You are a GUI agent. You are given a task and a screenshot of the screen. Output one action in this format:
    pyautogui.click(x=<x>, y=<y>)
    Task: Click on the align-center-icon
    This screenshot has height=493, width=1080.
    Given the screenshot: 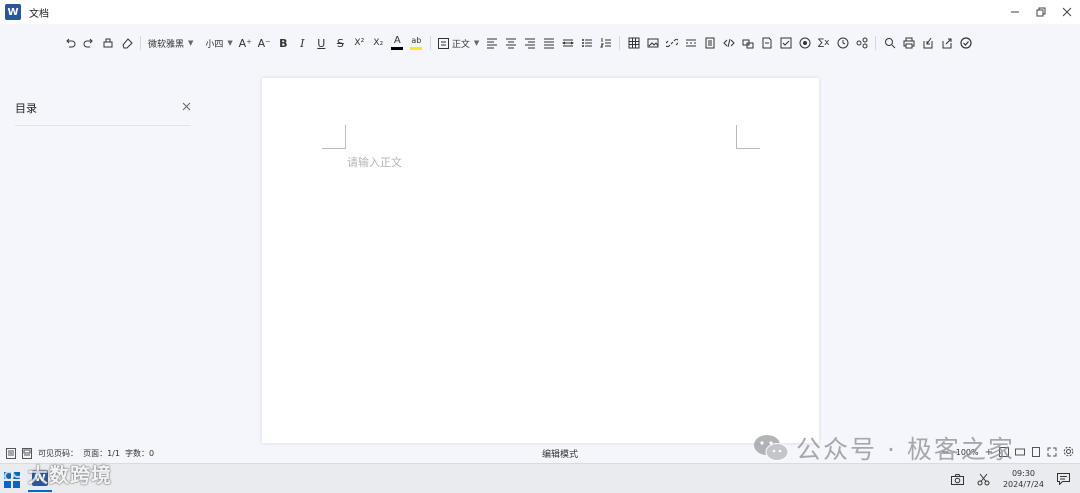 What is the action you would take?
    pyautogui.click(x=510, y=43)
    